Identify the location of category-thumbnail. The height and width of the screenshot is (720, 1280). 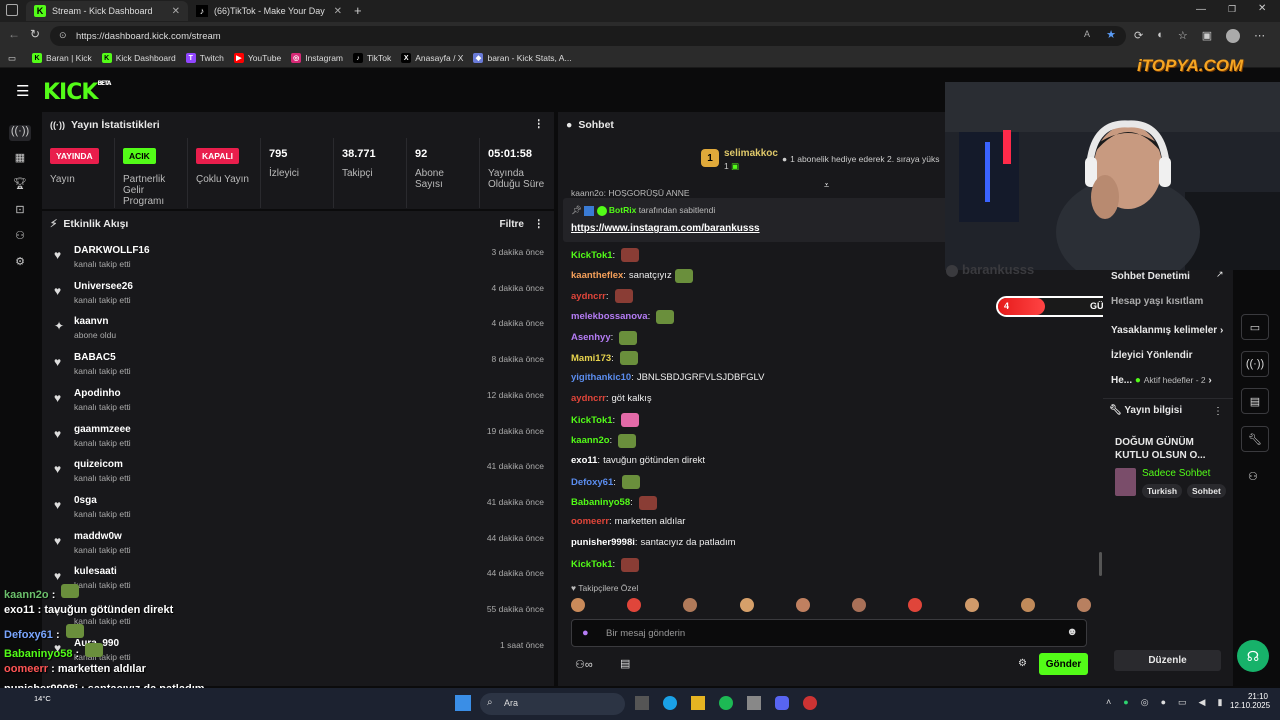
(1125, 482).